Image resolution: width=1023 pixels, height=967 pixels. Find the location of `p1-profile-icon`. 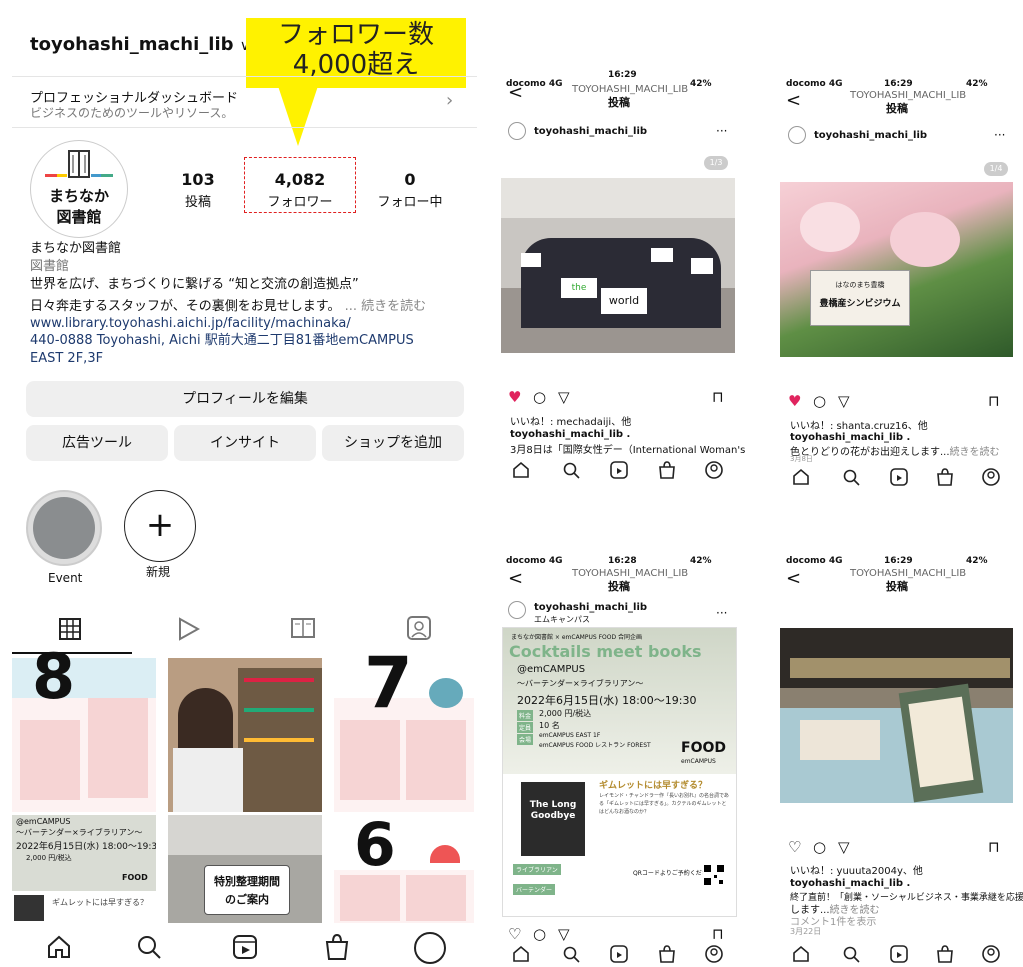

p1-profile-icon is located at coordinates (714, 470).